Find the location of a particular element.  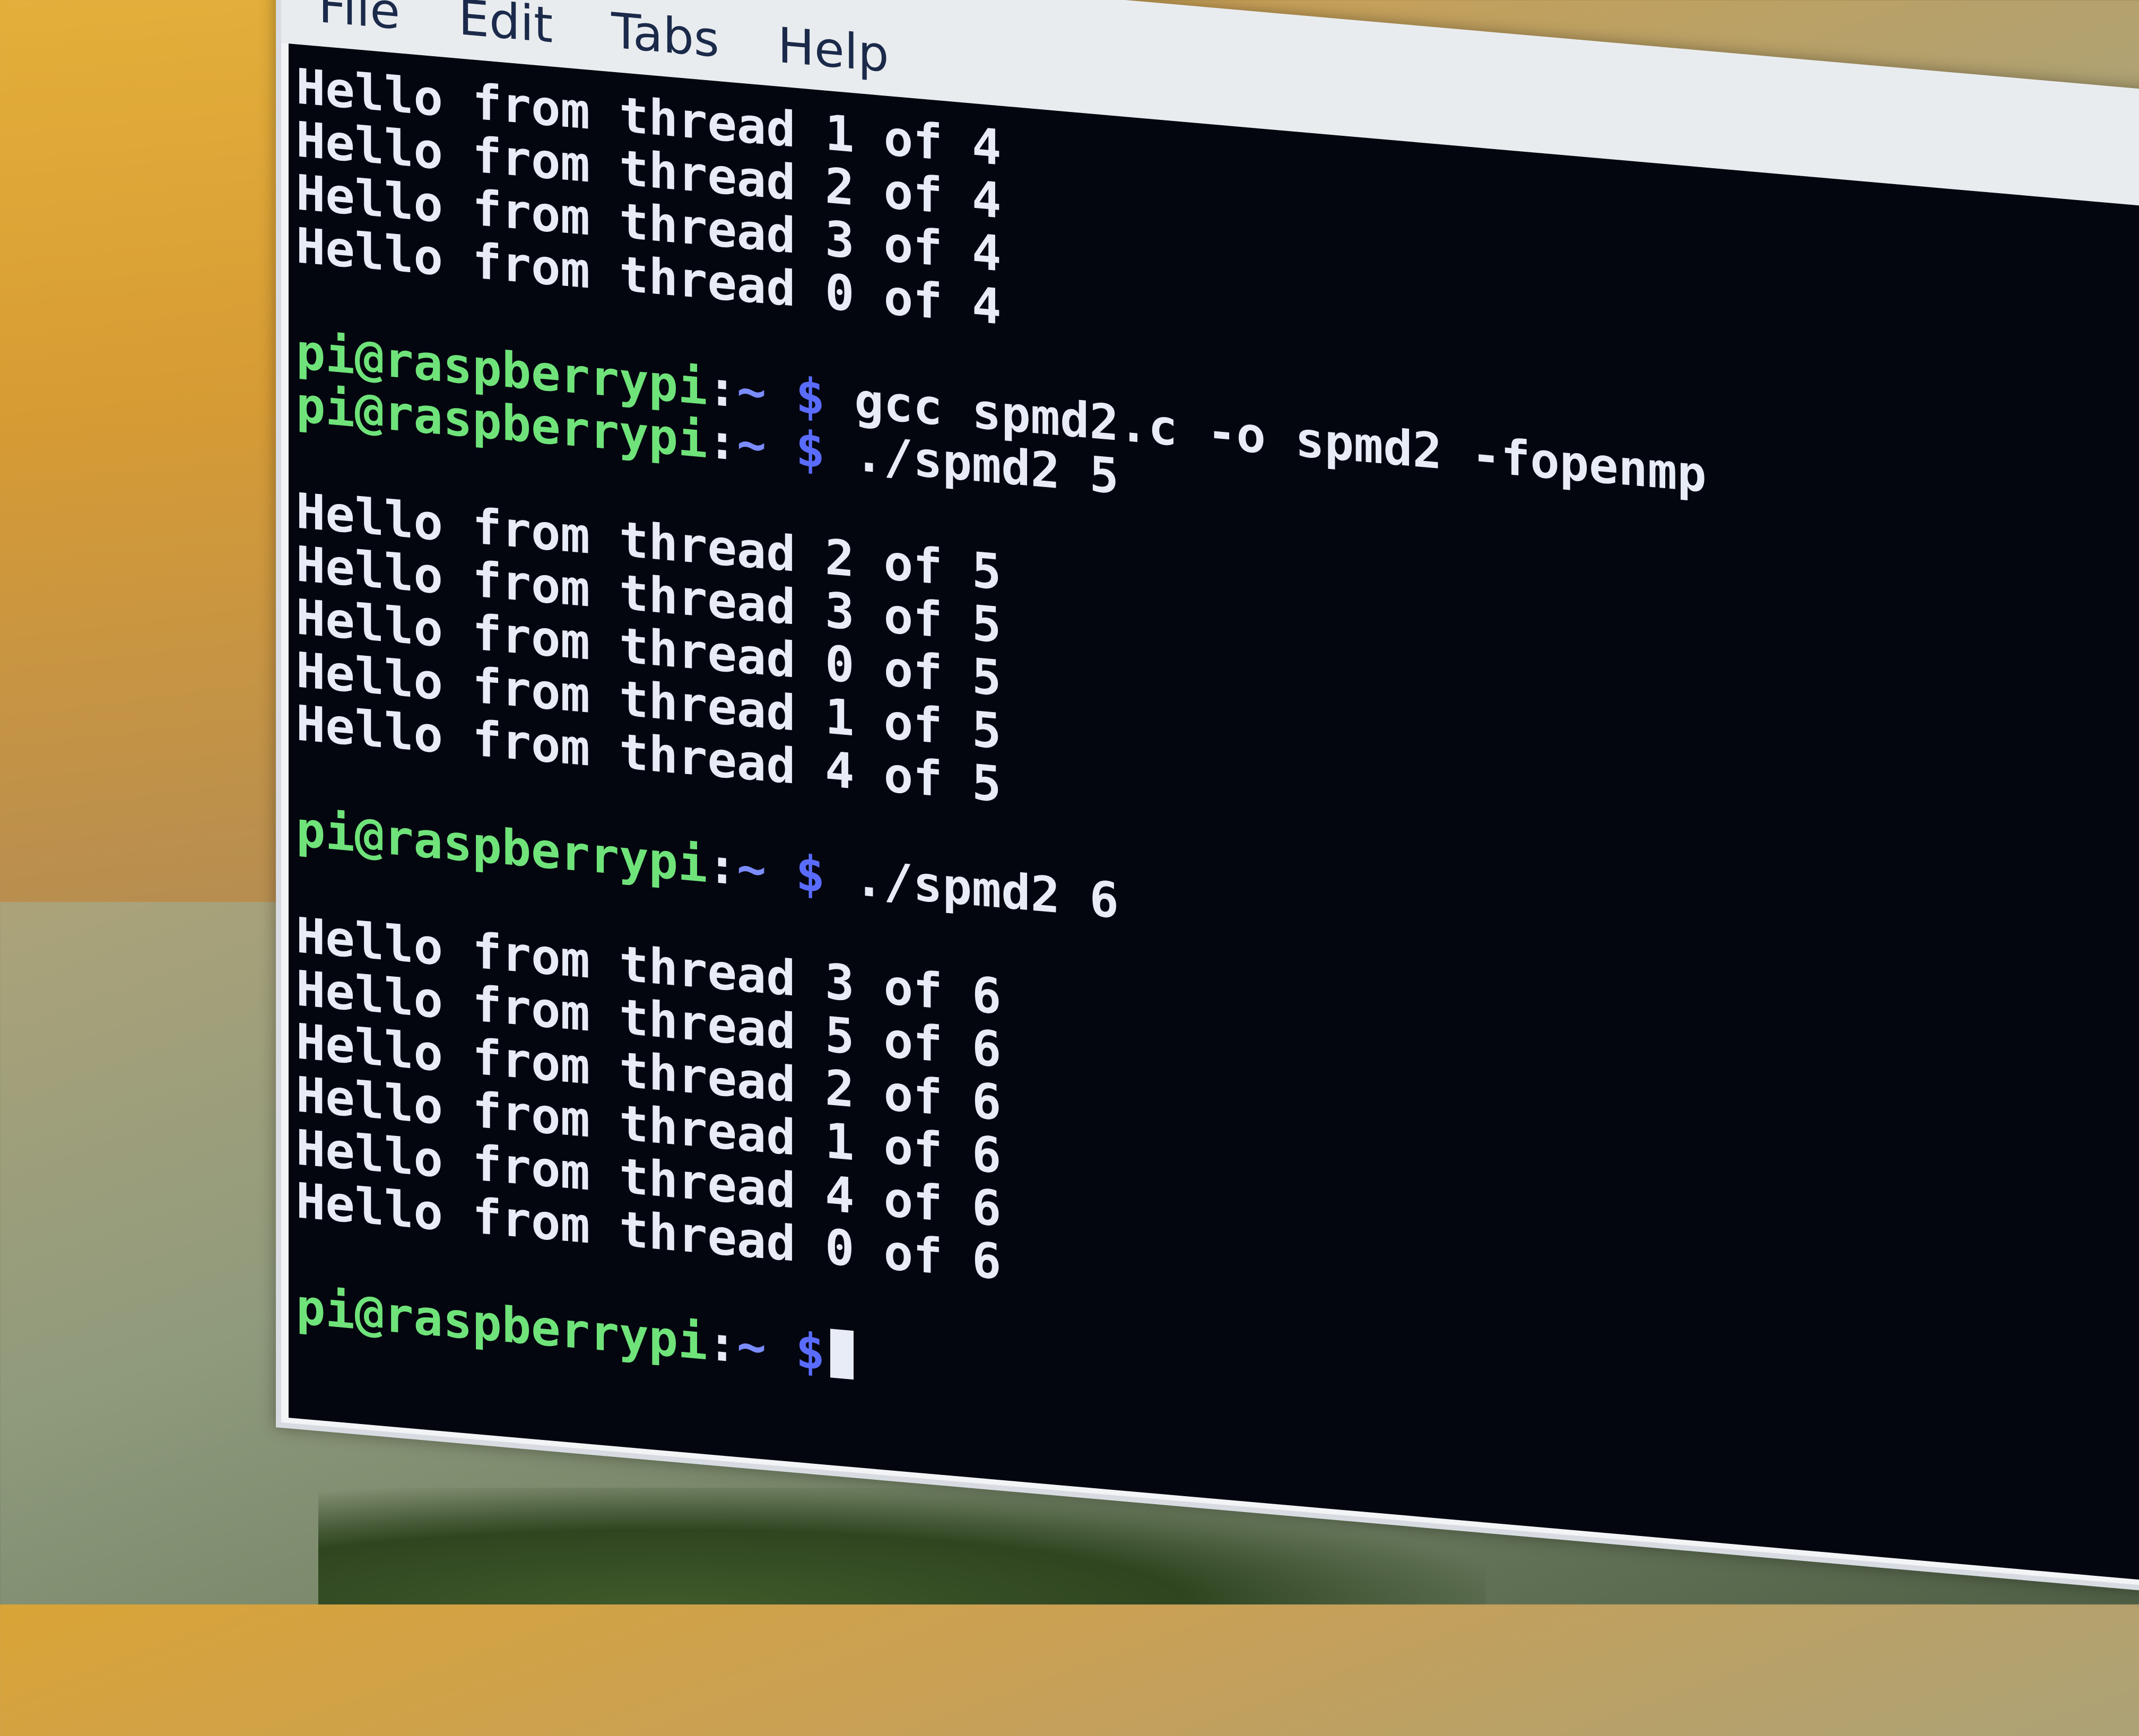

menu-file: File is located at coordinates (359, 26).